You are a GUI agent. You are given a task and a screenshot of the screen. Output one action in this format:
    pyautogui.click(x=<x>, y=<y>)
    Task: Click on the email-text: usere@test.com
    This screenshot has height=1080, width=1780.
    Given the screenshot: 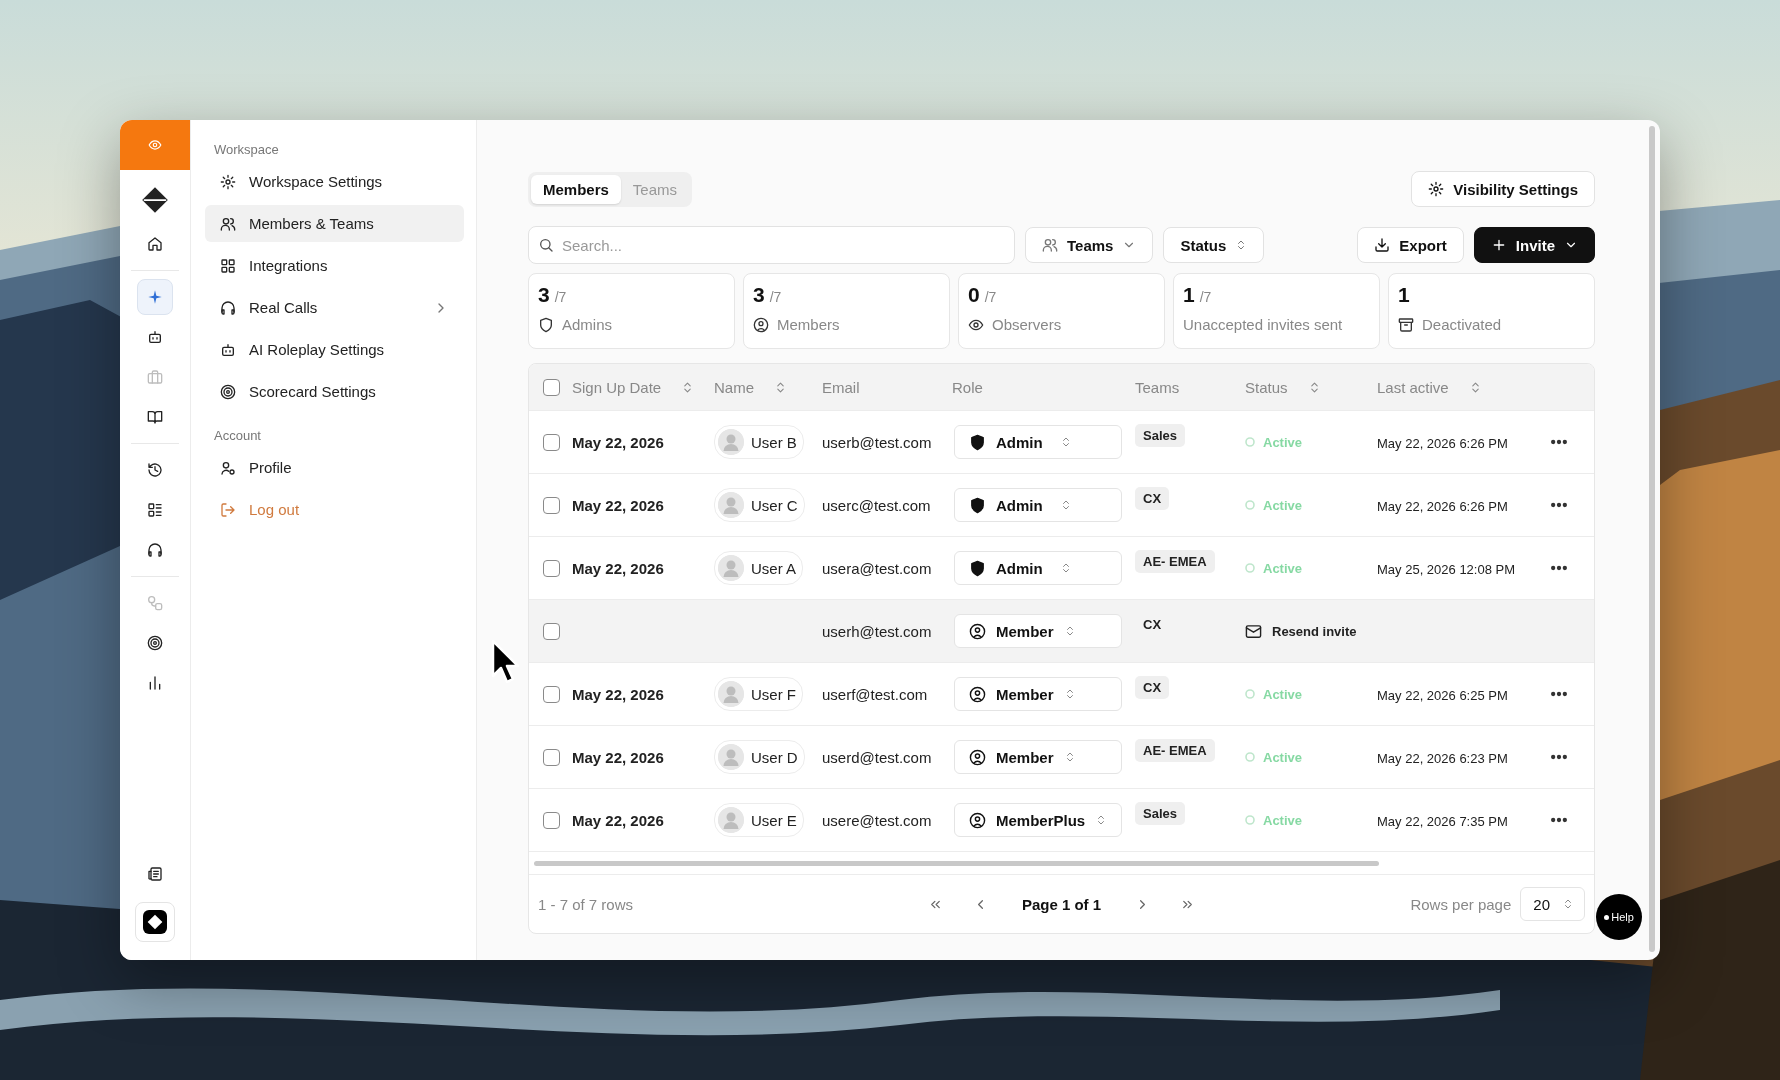 What is the action you would take?
    pyautogui.click(x=877, y=820)
    